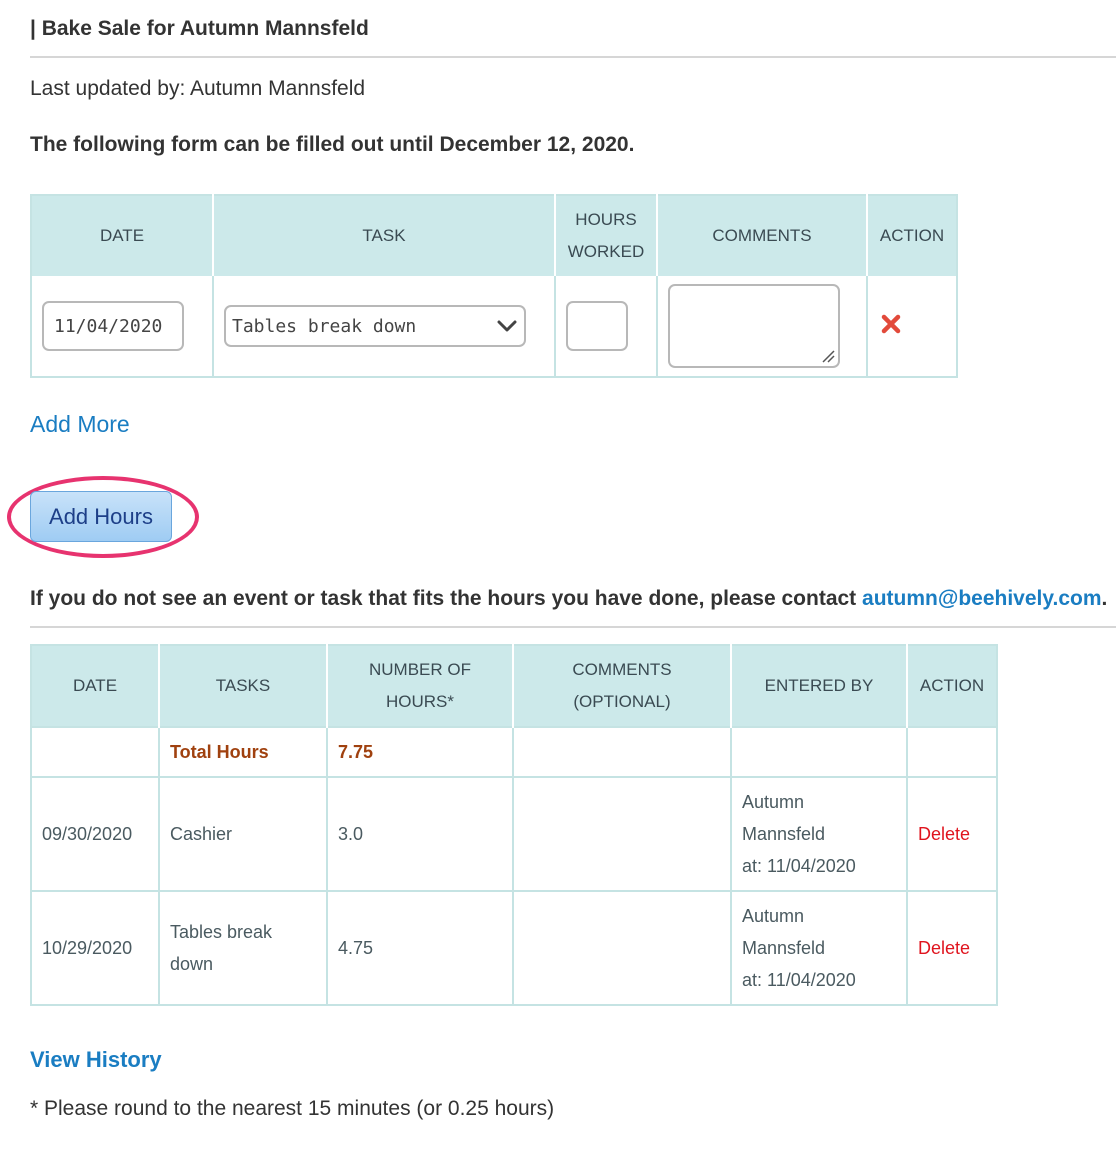 Image resolution: width=1116 pixels, height=1152 pixels. I want to click on contact-divider, so click(573, 627).